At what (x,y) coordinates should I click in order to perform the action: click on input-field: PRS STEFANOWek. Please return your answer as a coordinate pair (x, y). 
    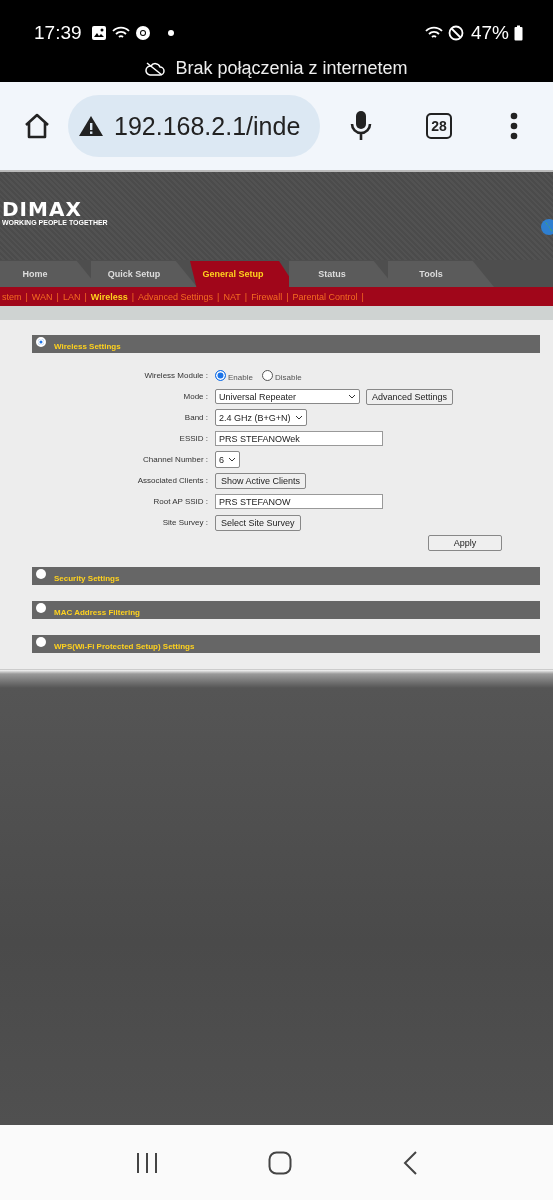
    Looking at the image, I should click on (299, 438).